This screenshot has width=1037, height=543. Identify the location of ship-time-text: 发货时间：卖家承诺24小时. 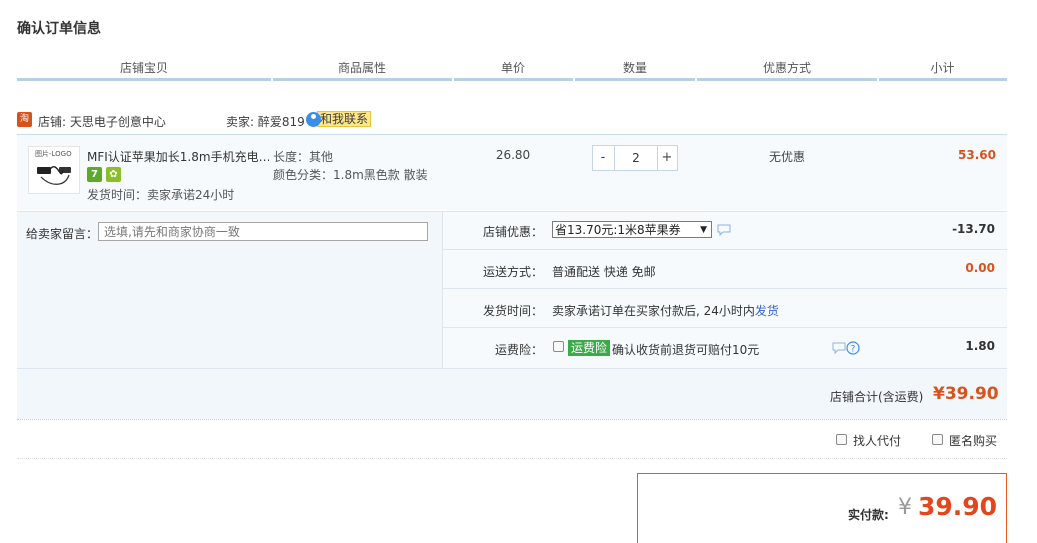
(161, 195).